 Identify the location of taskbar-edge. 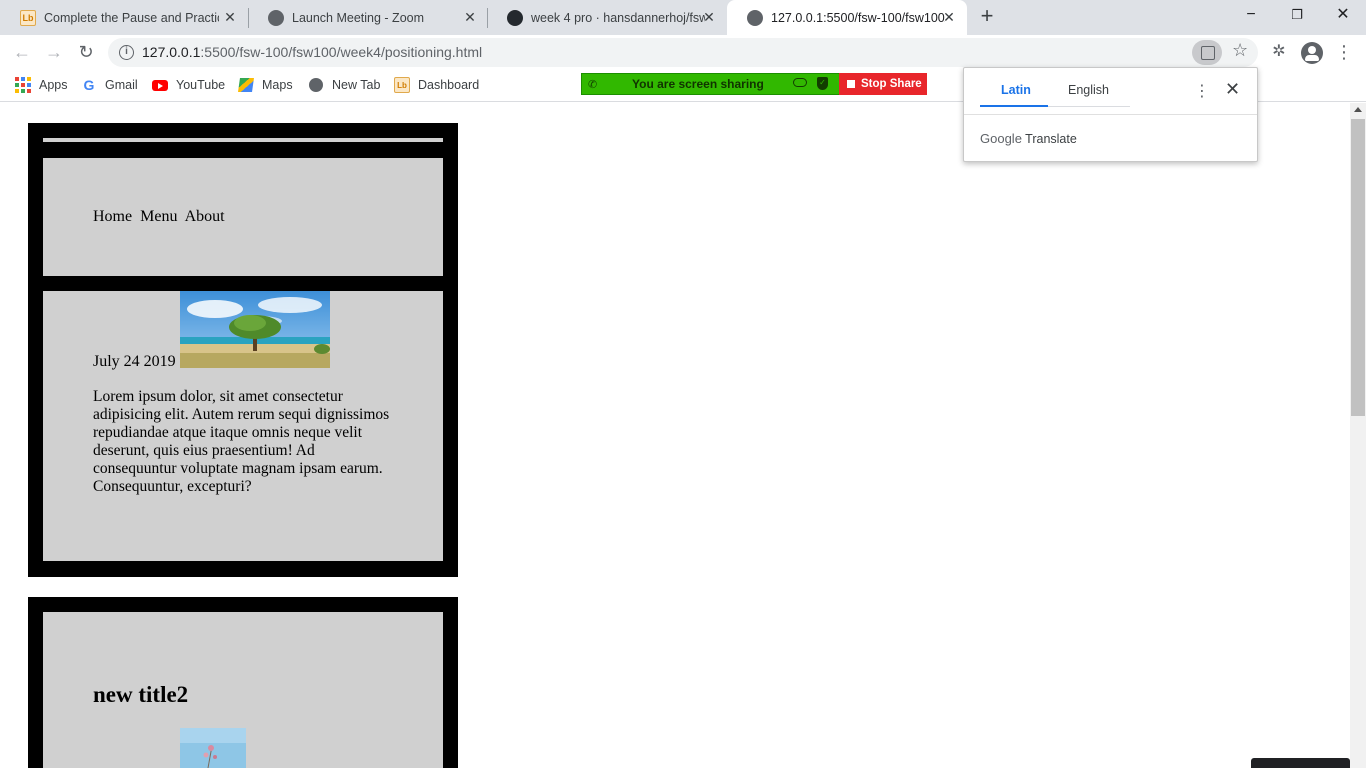
(1300, 763).